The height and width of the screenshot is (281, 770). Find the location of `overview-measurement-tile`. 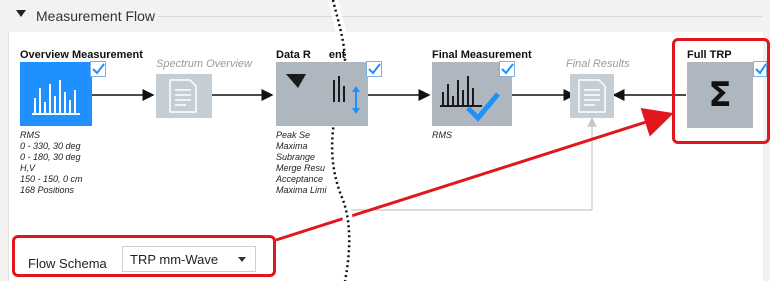

overview-measurement-tile is located at coordinates (56, 94).